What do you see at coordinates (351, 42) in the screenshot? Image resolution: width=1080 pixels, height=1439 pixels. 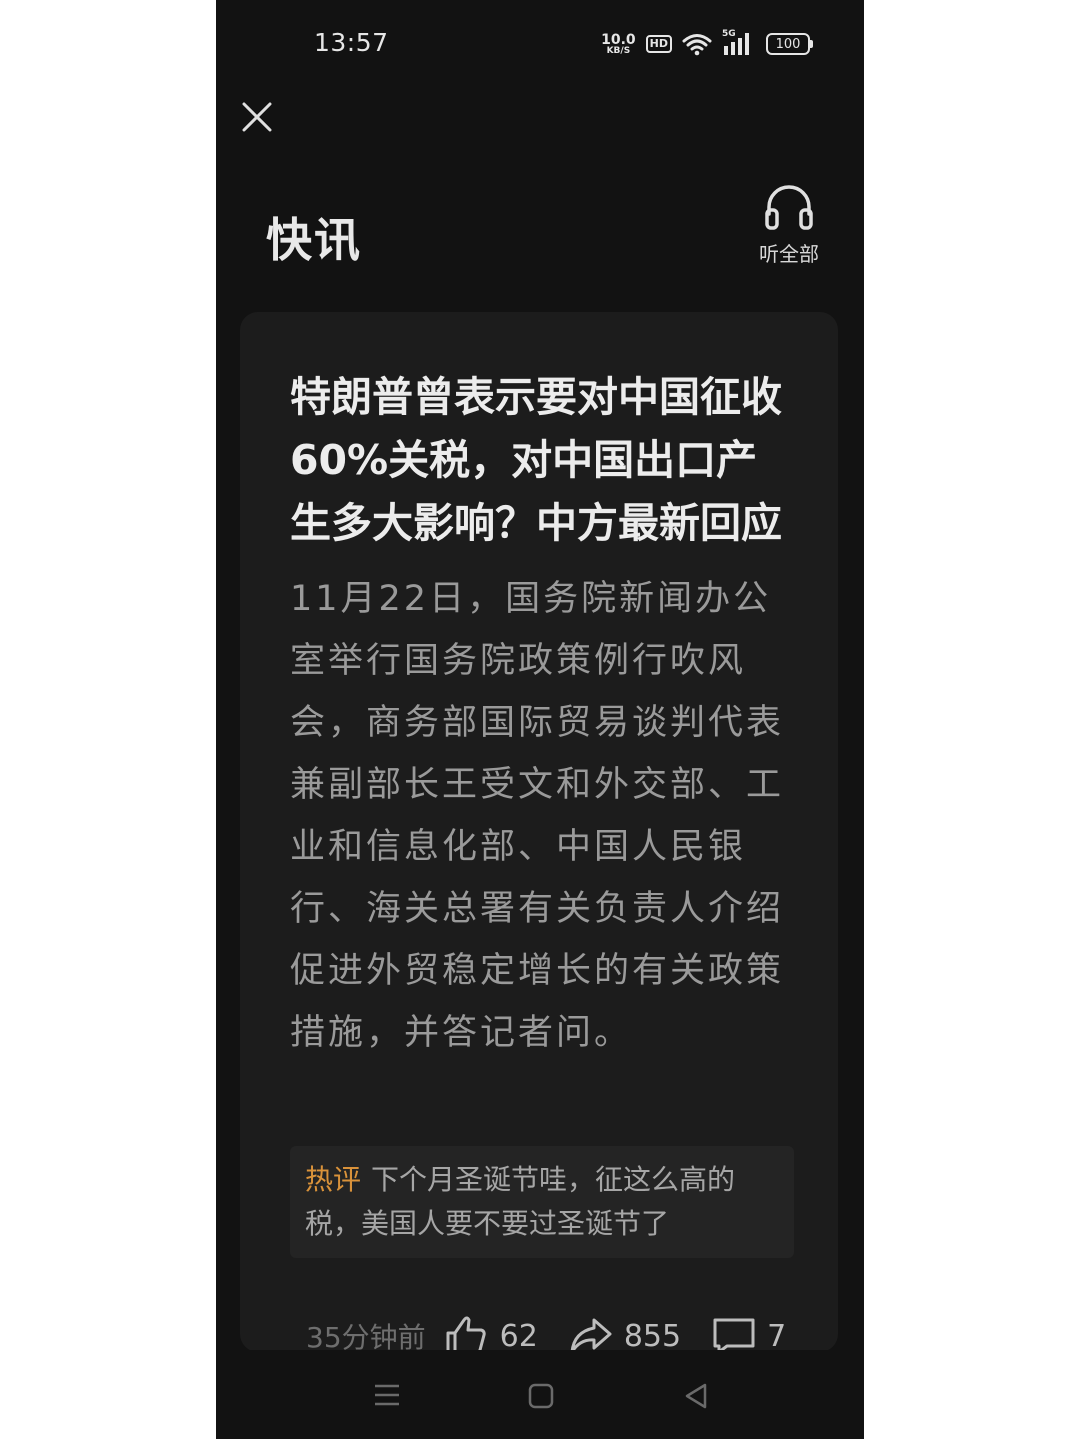 I see `status-time: 13:57` at bounding box center [351, 42].